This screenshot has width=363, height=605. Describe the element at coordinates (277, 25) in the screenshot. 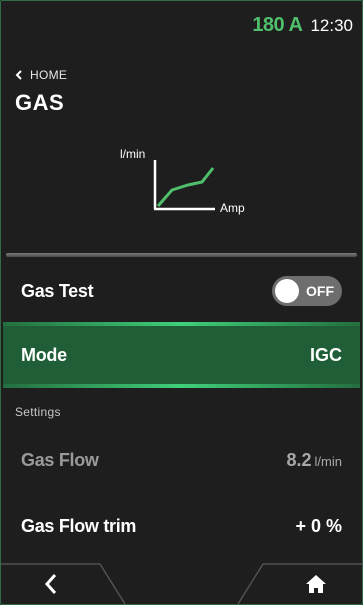

I see `current-readout: 180 A` at that location.